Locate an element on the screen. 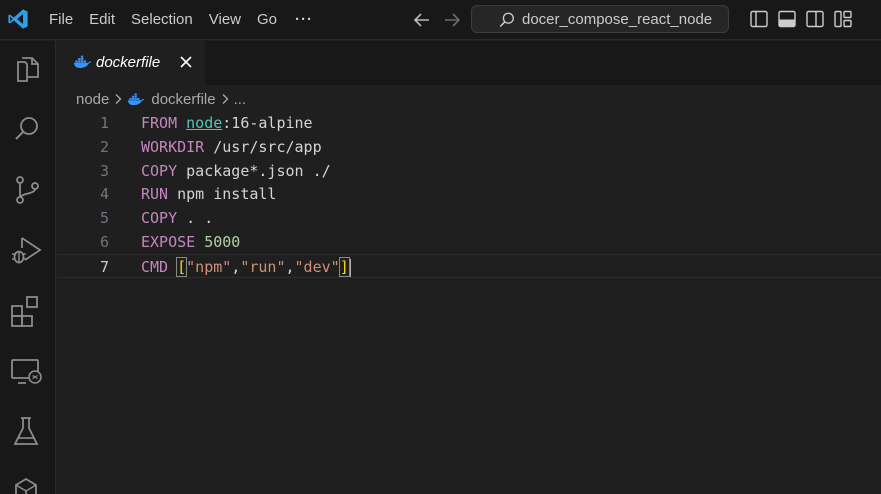 This screenshot has height=494, width=881. tab-dockerfile: dockerfile is located at coordinates (131, 63).